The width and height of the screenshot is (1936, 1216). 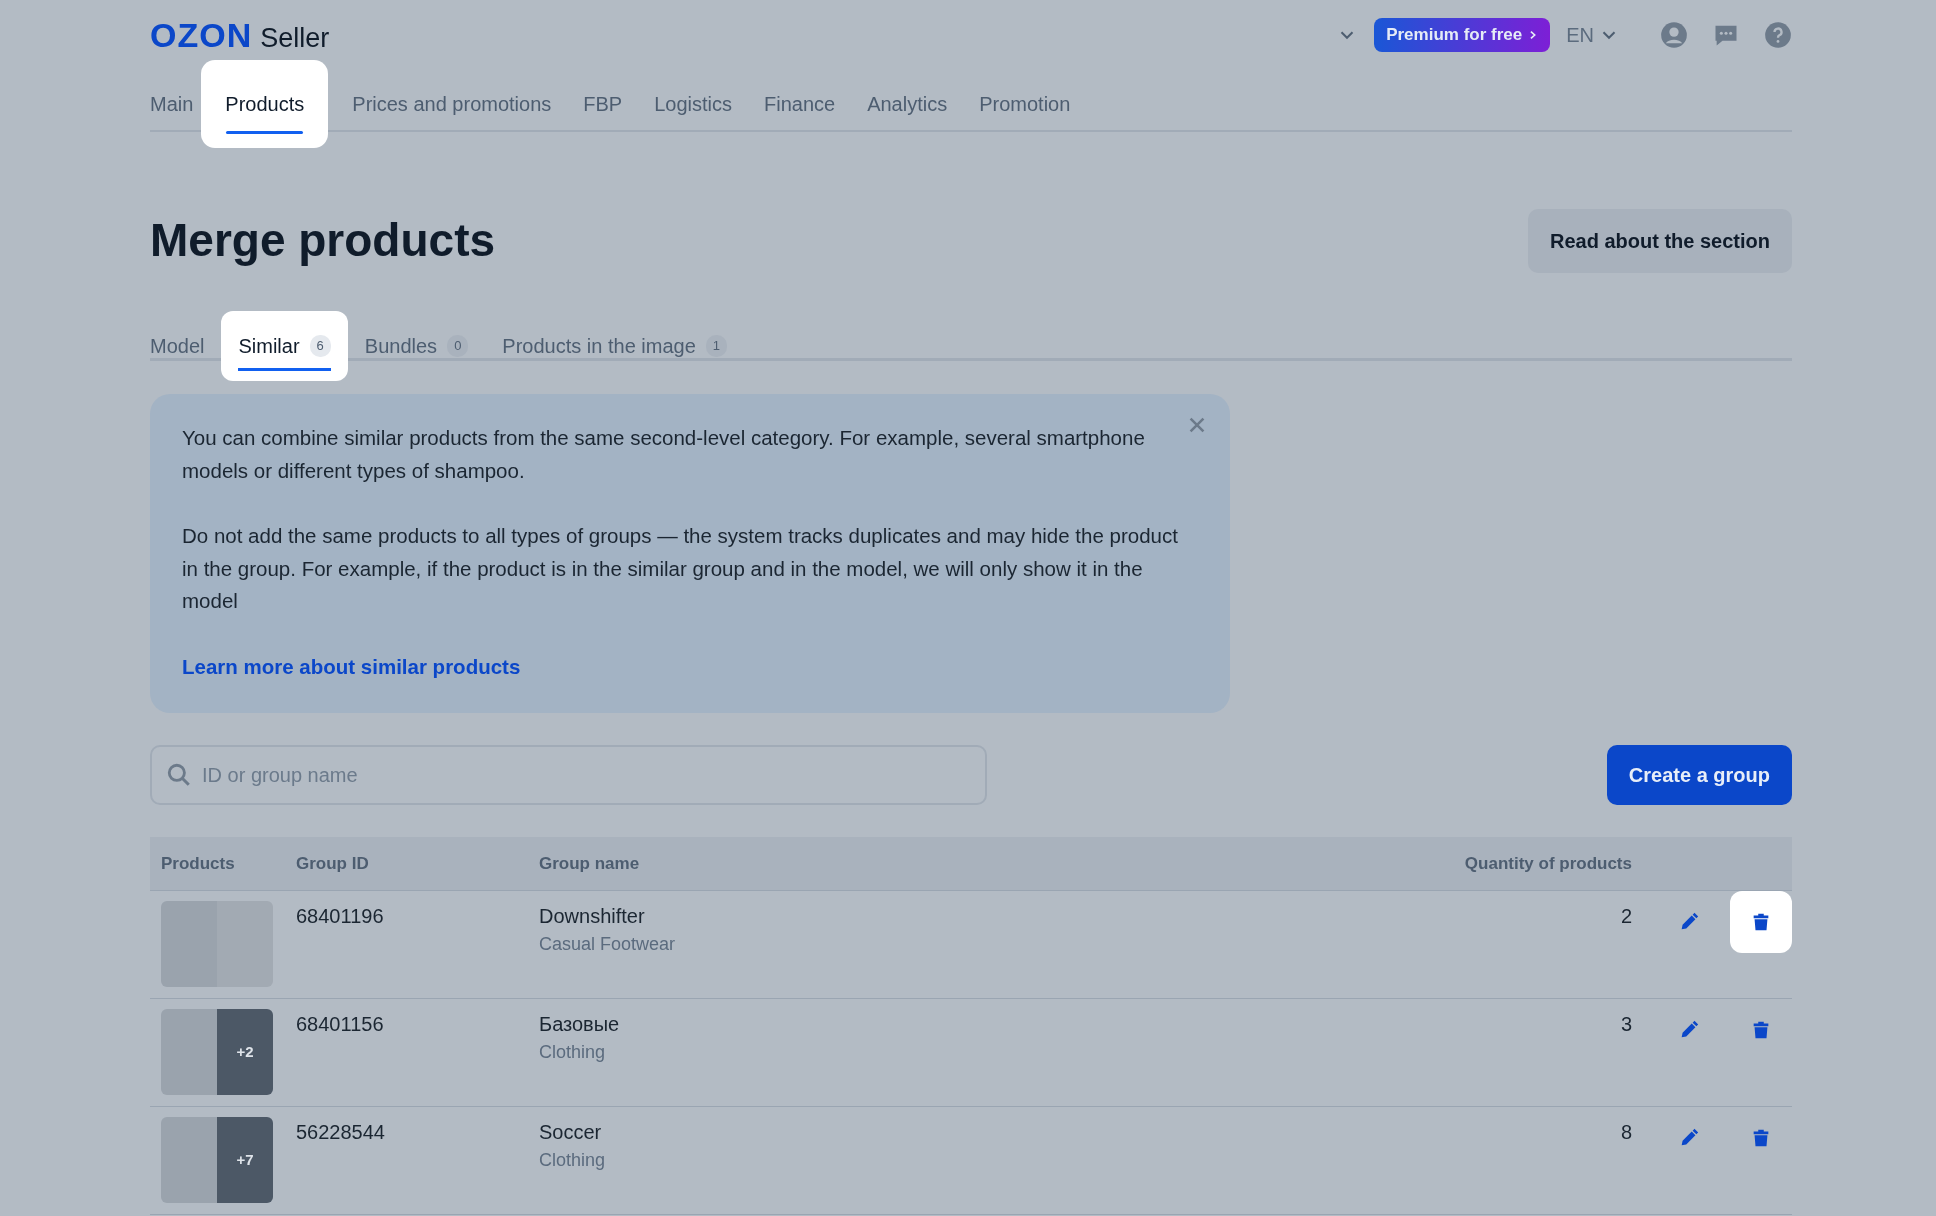 What do you see at coordinates (284, 346) in the screenshot?
I see `tab: Similar 6` at bounding box center [284, 346].